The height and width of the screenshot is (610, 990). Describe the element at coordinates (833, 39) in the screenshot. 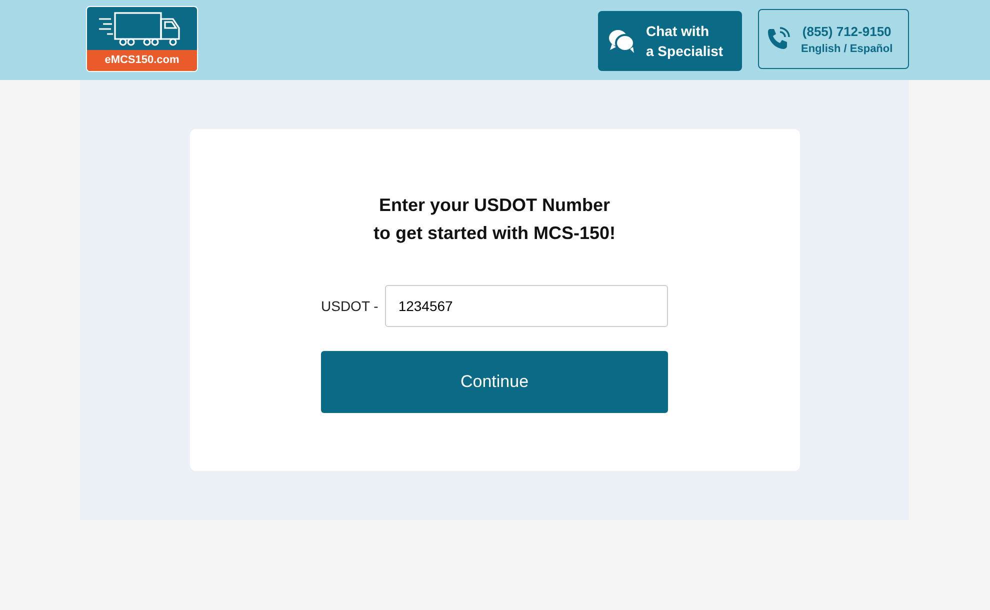

I see `phone-box: (855) 712-9150 English / Español` at that location.